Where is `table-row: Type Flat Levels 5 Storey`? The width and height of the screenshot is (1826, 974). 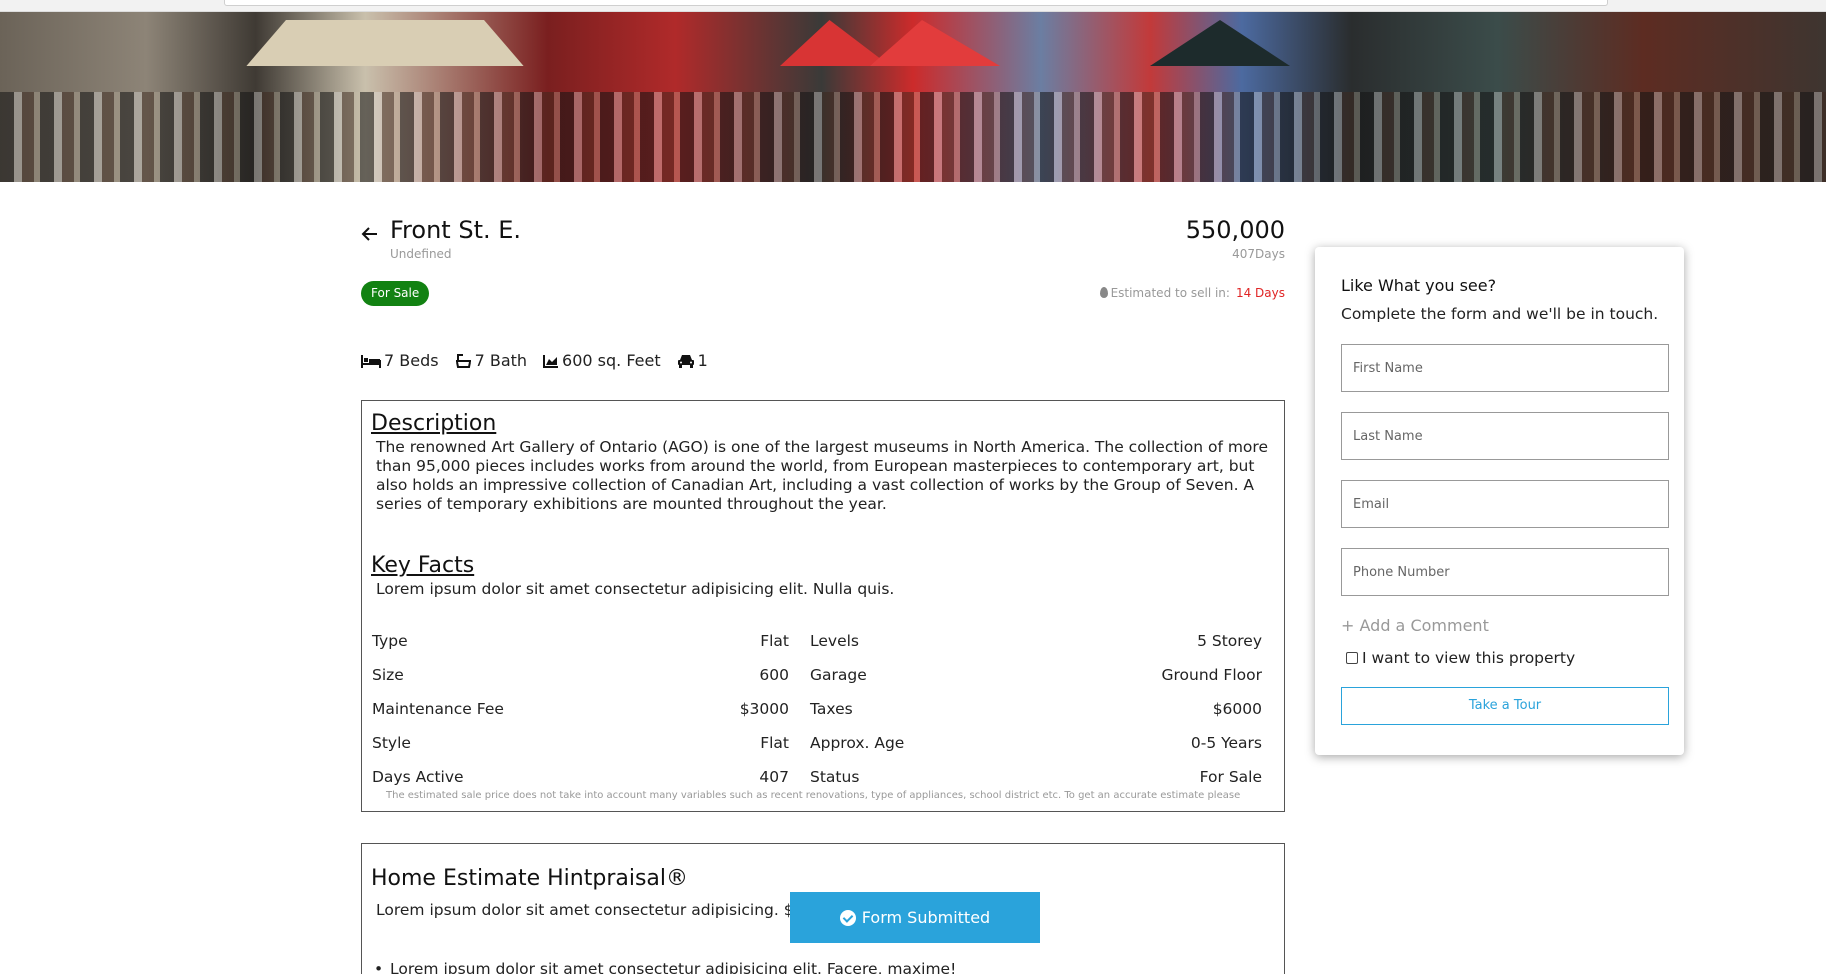
table-row: Type Flat Levels 5 Storey is located at coordinates (821, 641).